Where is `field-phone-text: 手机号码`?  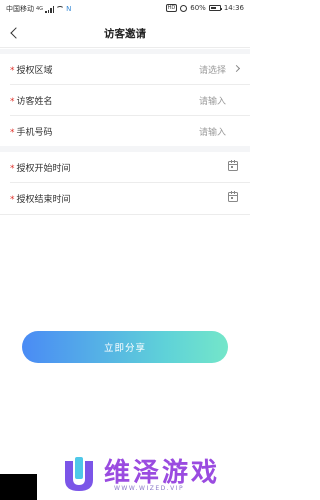 field-phone-text: 手机号码 is located at coordinates (34, 133).